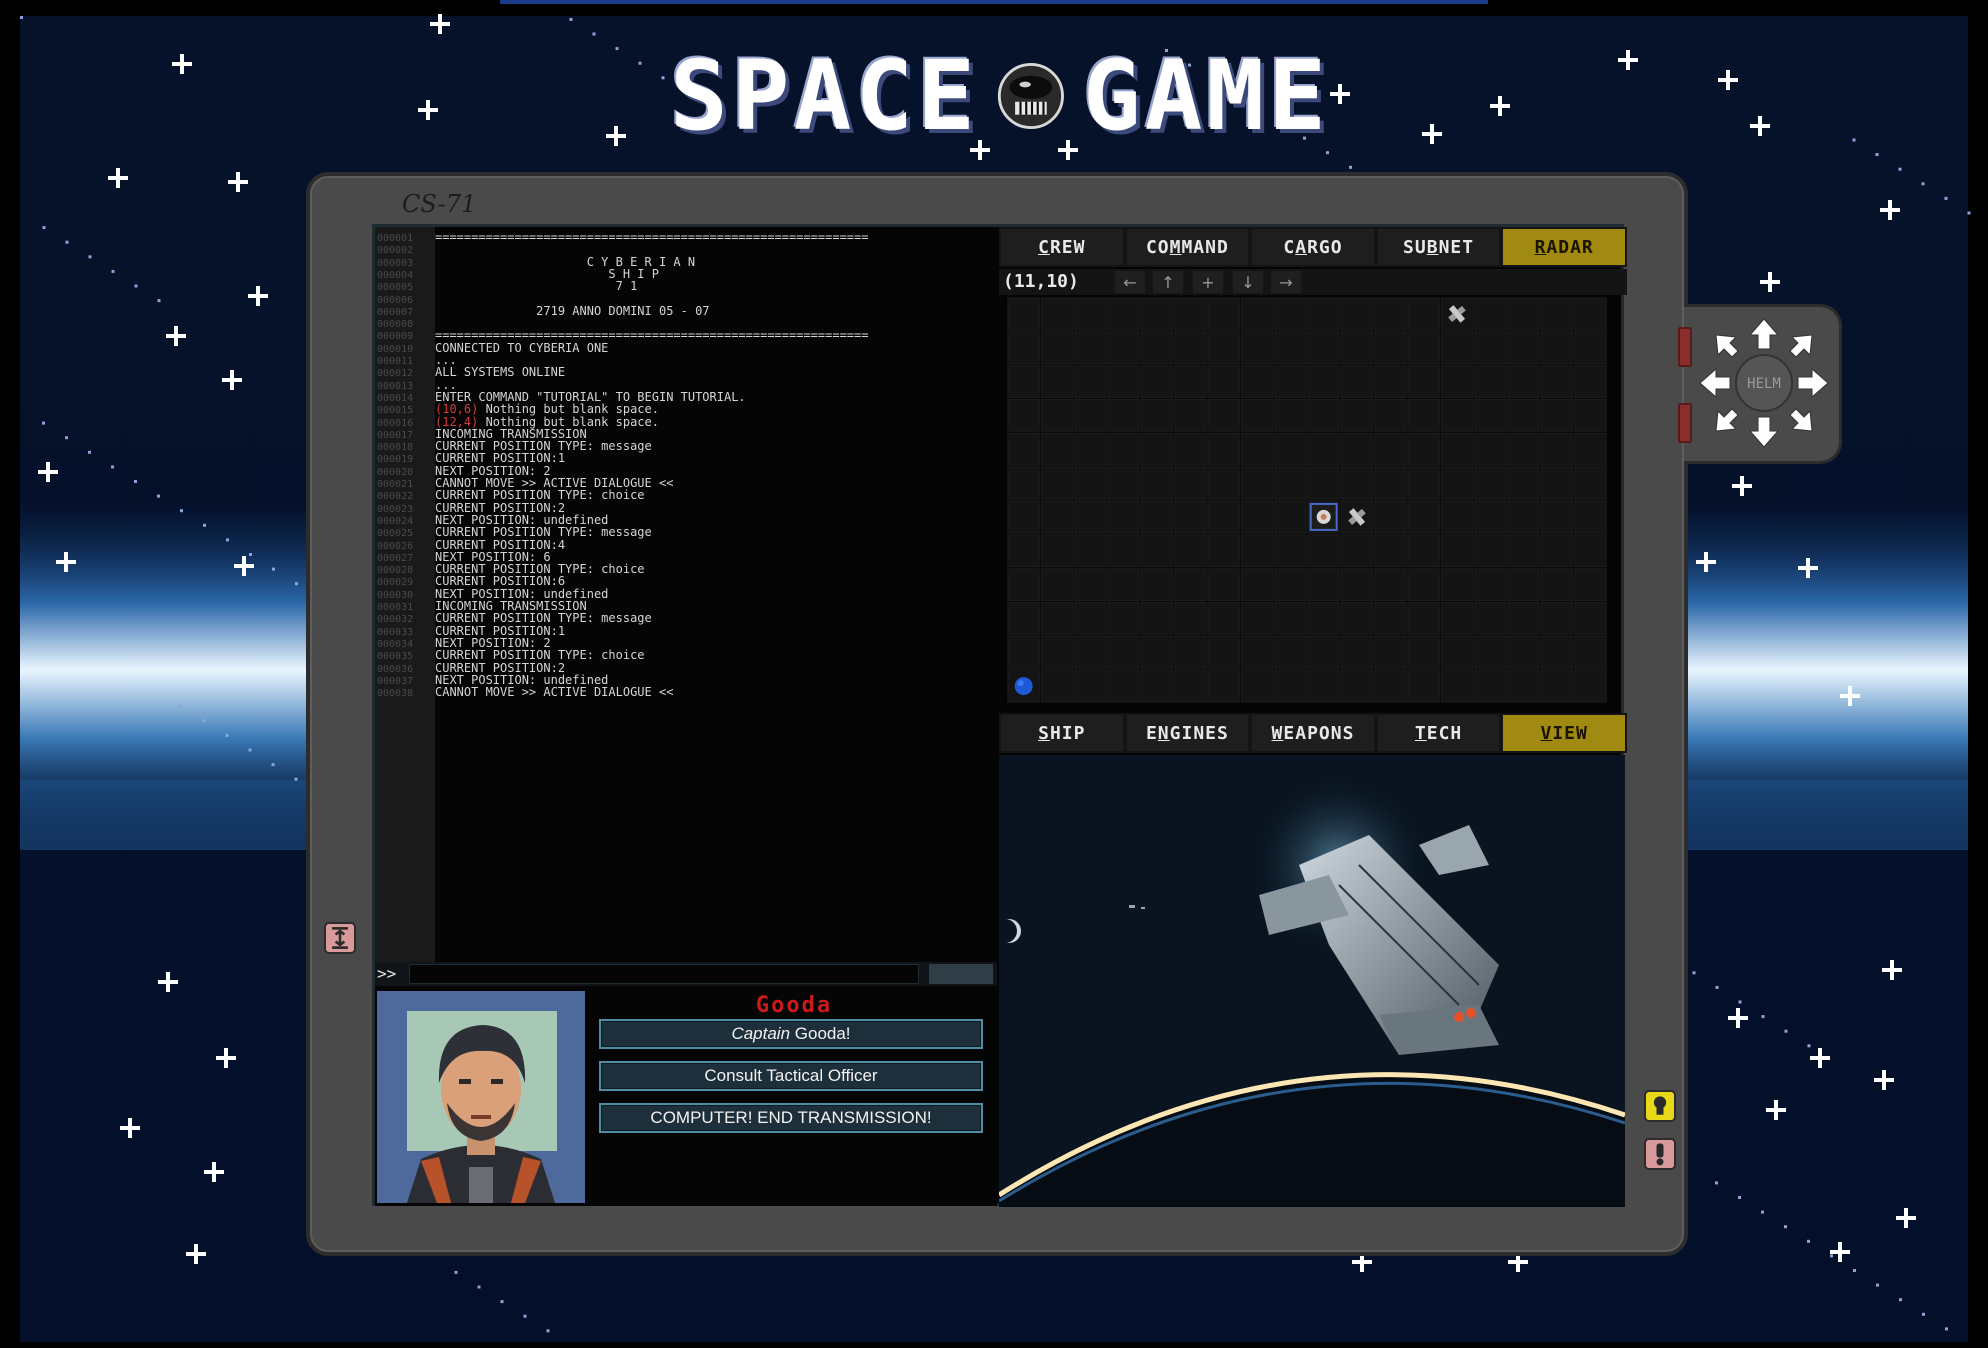 This screenshot has width=1988, height=1348. What do you see at coordinates (1208, 282) in the screenshot?
I see `radar-center-button: +` at bounding box center [1208, 282].